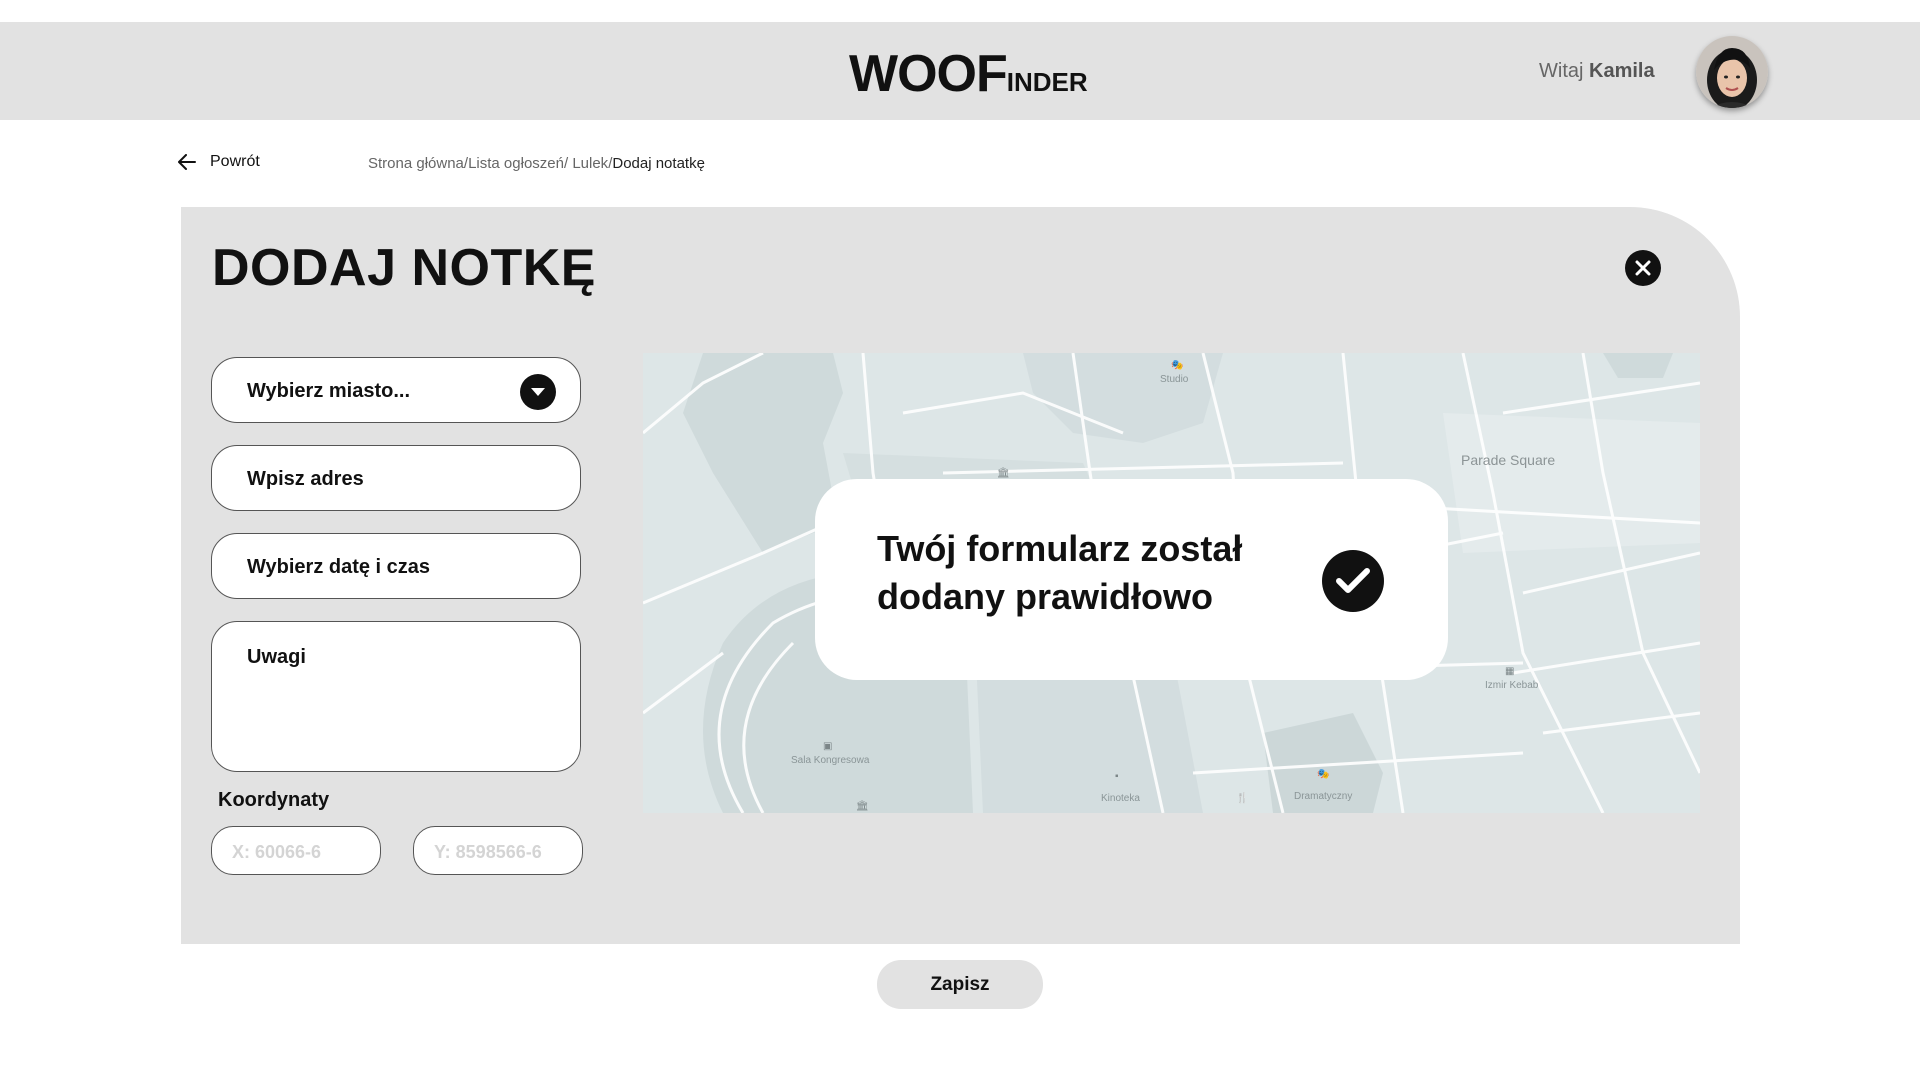 This screenshot has height=1077, width=1920. Describe the element at coordinates (187, 162) in the screenshot. I see `arrow-left-icon` at that location.